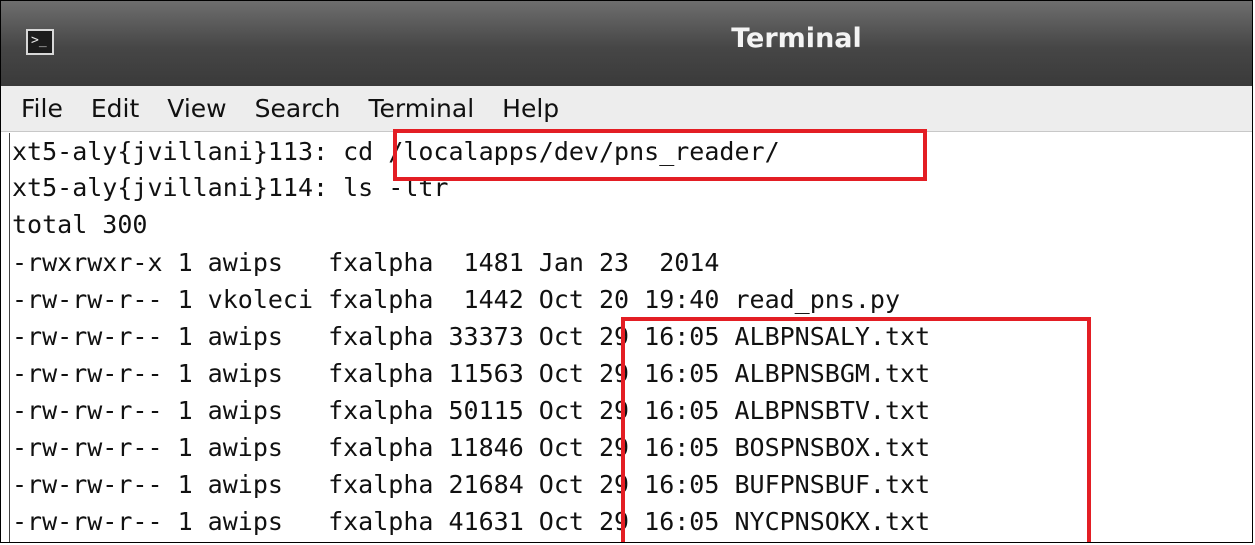  What do you see at coordinates (196, 109) in the screenshot?
I see `menu-view: View` at bounding box center [196, 109].